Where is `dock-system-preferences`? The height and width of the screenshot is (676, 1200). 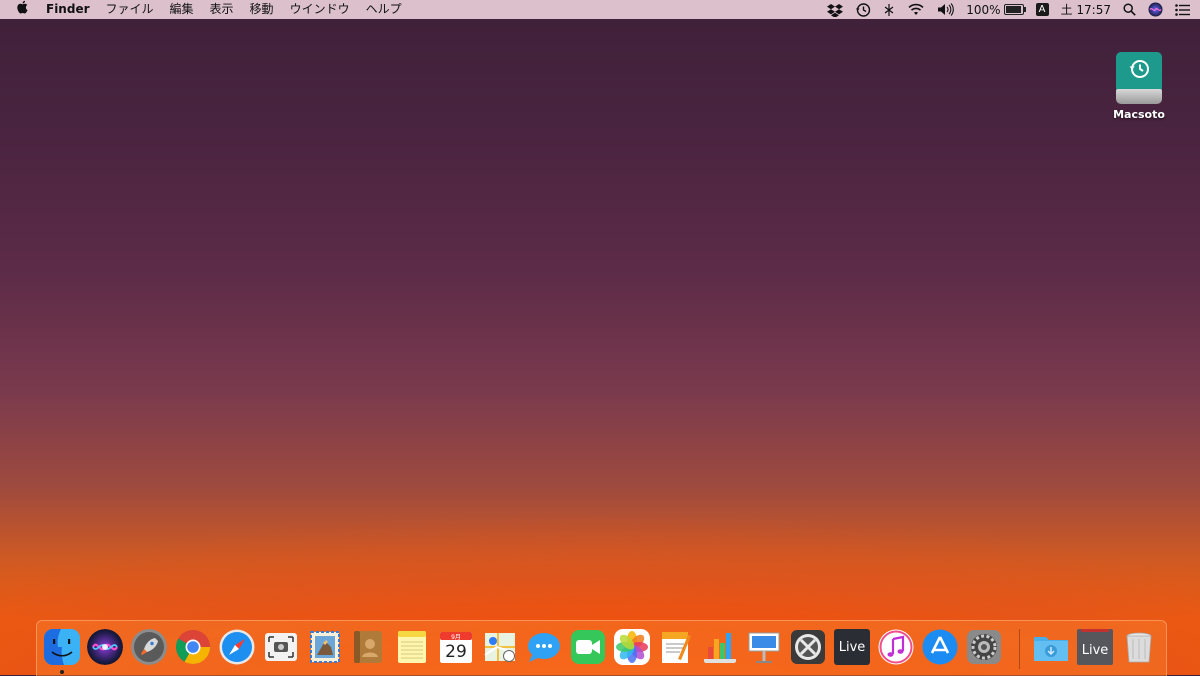
dock-system-preferences is located at coordinates (984, 647).